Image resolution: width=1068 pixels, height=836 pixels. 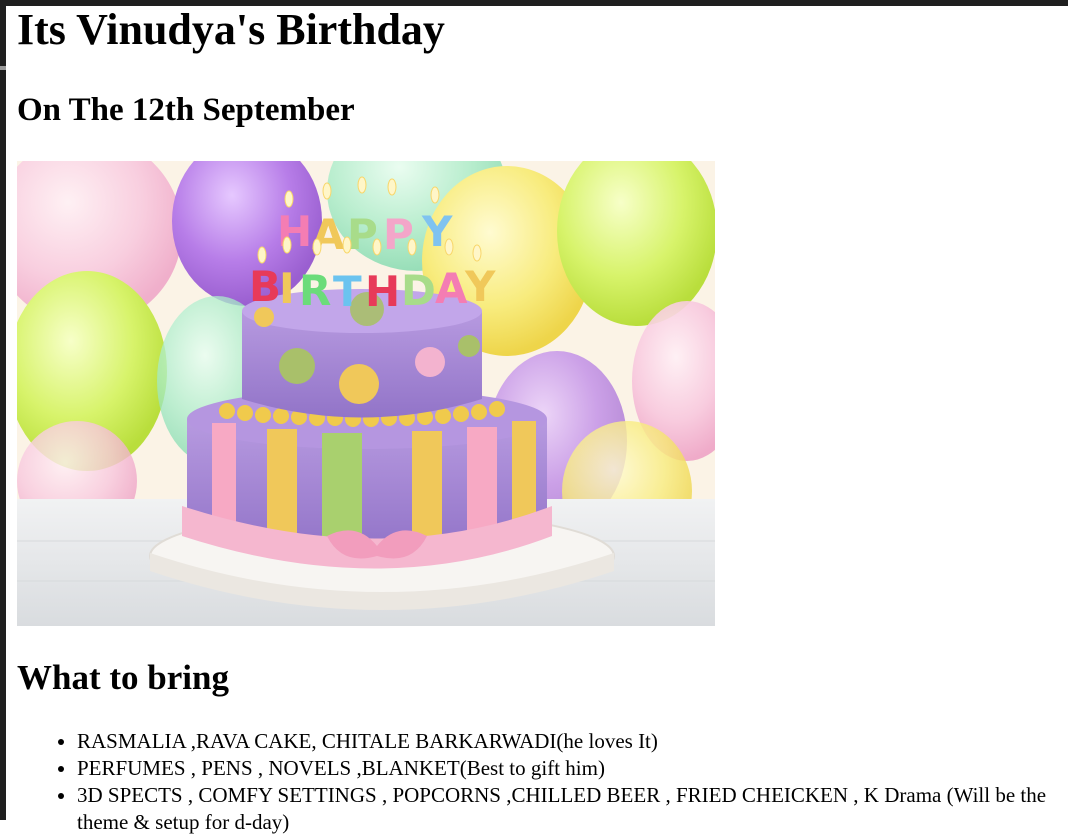 I want to click on svg-text: R, so click(x=315, y=290).